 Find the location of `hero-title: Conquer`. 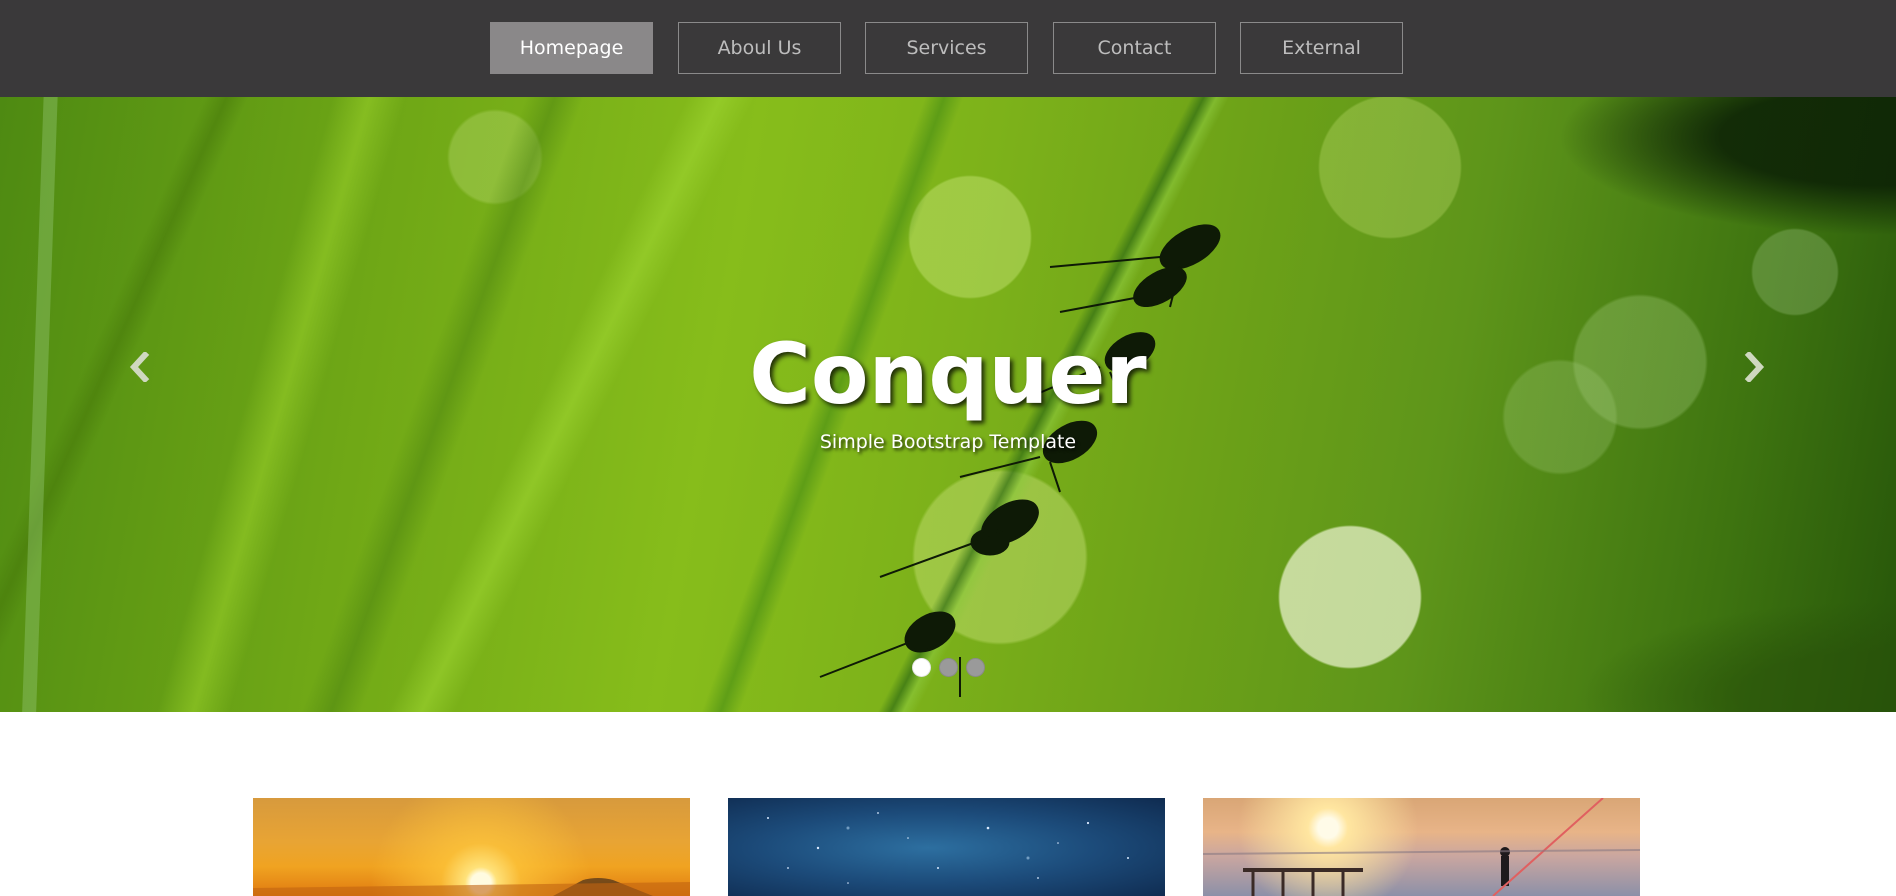

hero-title: Conquer is located at coordinates (948, 374).